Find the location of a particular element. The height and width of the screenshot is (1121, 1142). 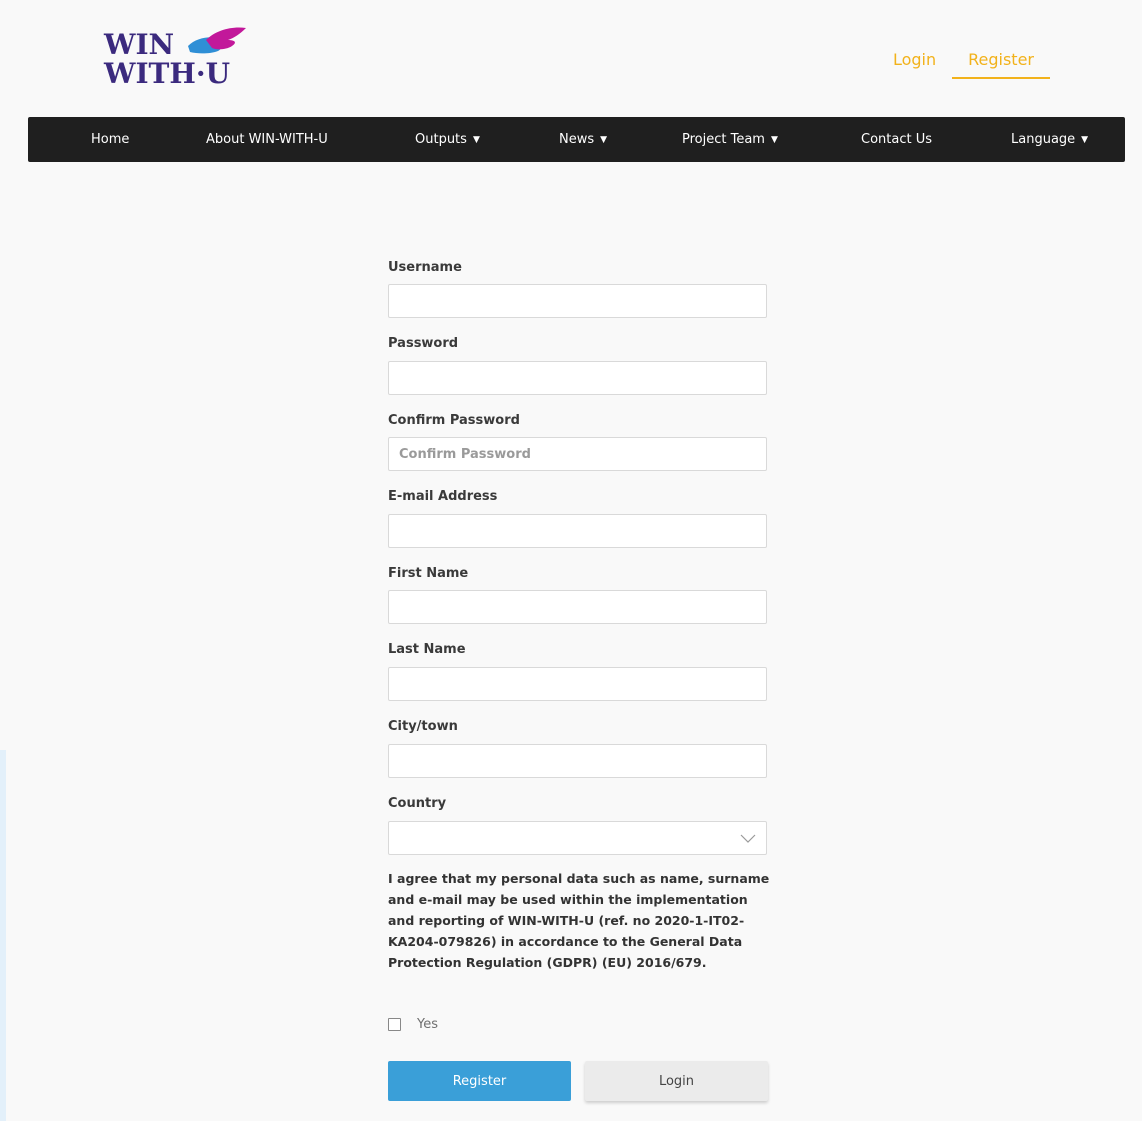

city-input is located at coordinates (577, 761).